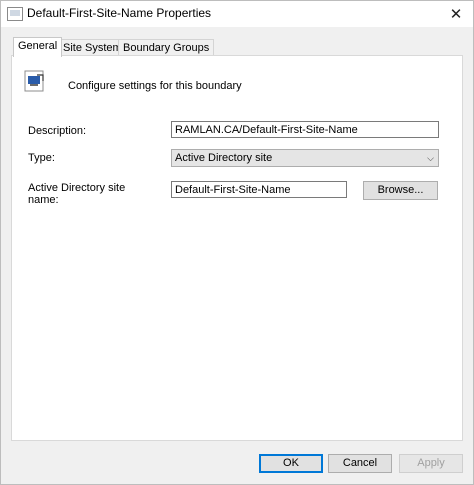 The width and height of the screenshot is (474, 485). I want to click on type-select: Active Directory site ⌵, so click(305, 158).